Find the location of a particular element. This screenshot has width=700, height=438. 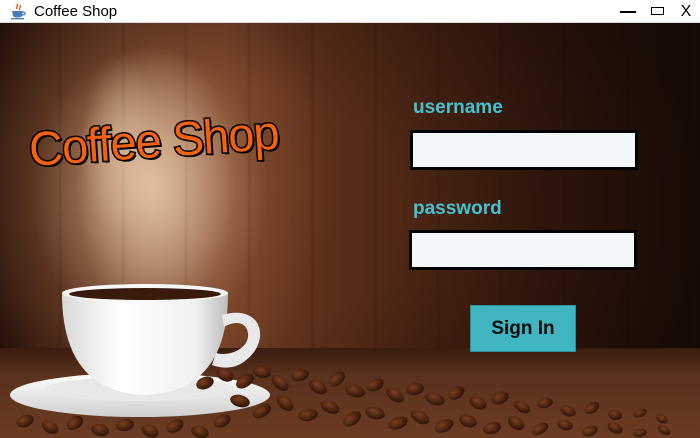

username-label: username is located at coordinates (458, 107).